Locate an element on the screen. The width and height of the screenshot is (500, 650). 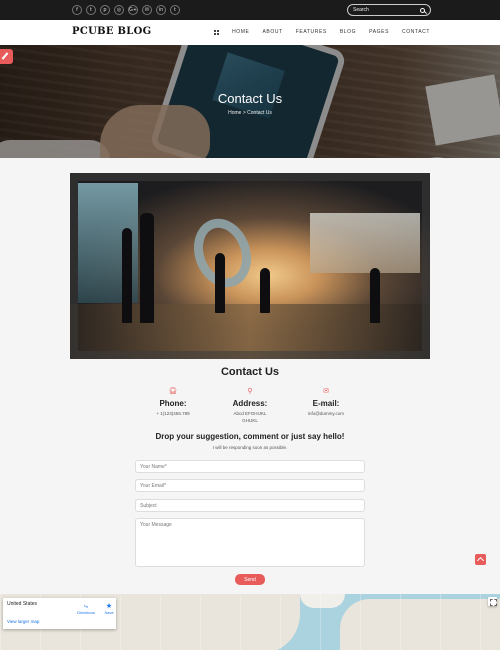
email-info: ✉ E-mail: info@dummy.com is located at coordinates (326, 402).